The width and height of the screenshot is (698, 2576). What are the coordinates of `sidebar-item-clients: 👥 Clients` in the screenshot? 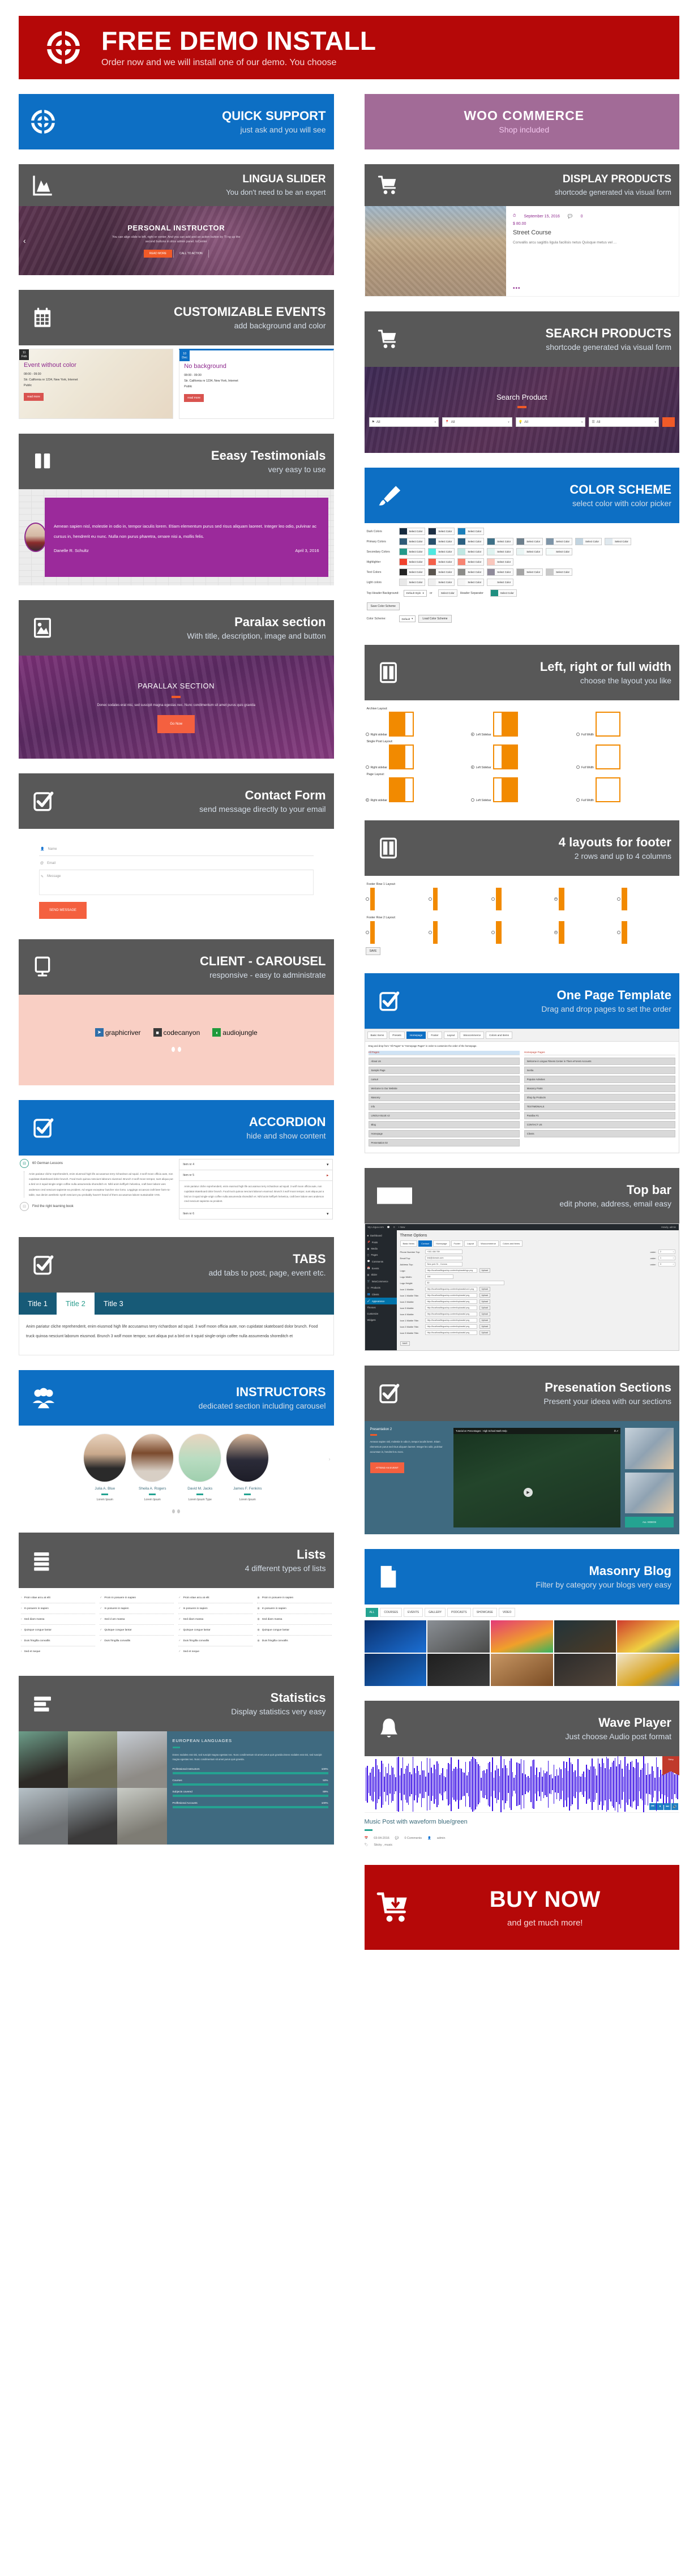 It's located at (381, 1294).